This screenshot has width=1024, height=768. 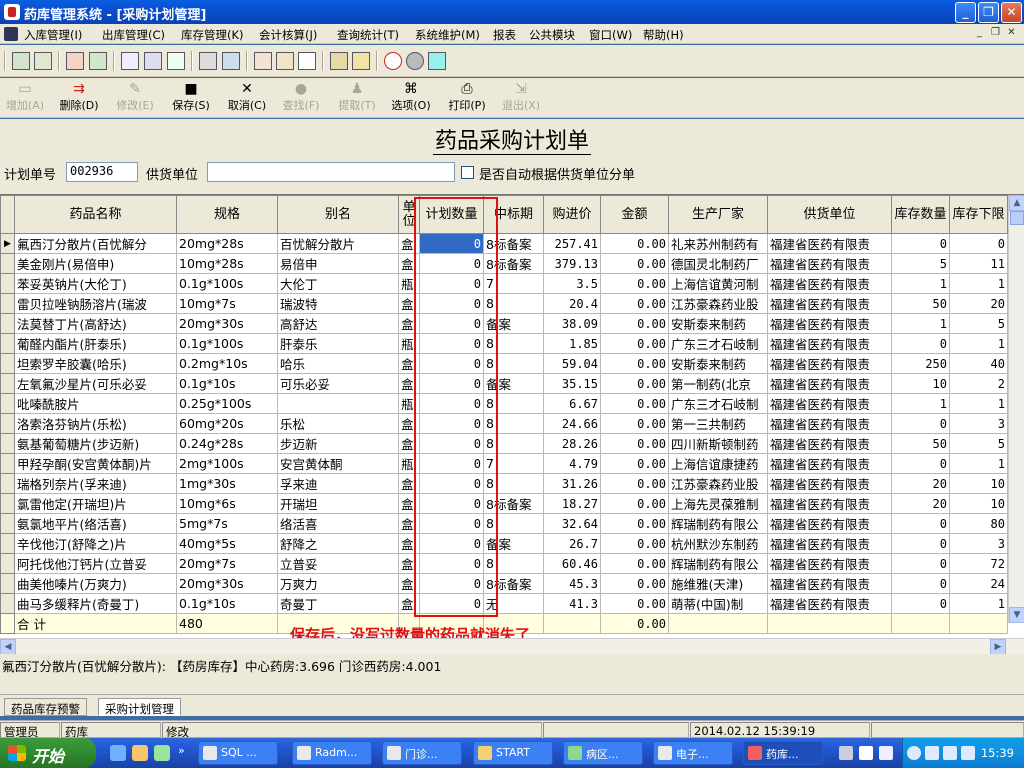 I want to click on menu-window: 窗口(W), so click(x=610, y=35).